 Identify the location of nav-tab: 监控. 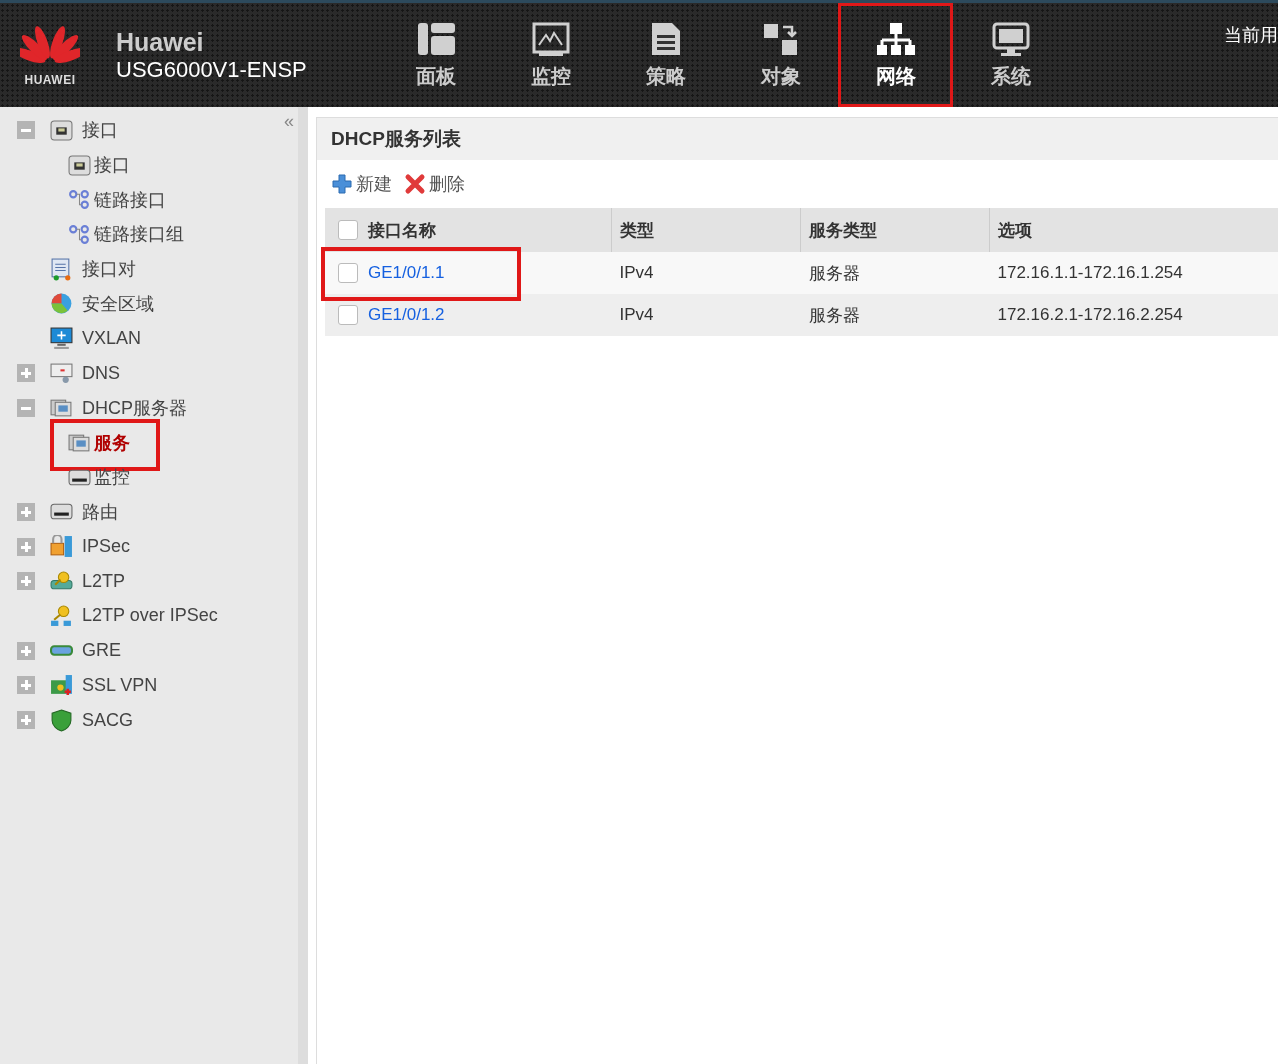
(550, 55).